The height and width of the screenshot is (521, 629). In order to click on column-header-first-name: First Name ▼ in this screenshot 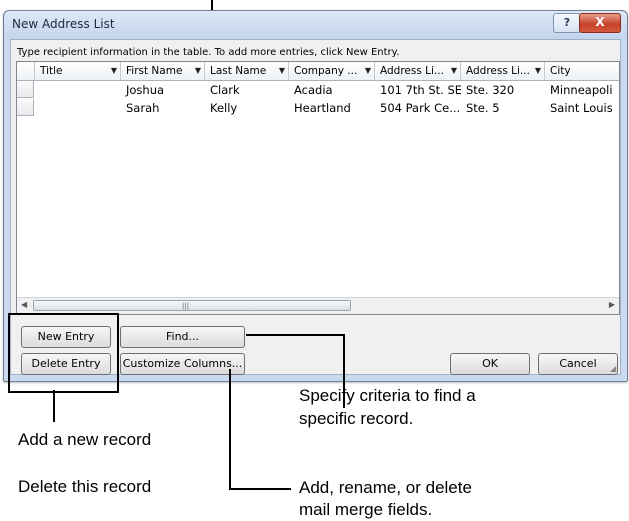, I will do `click(163, 71)`.